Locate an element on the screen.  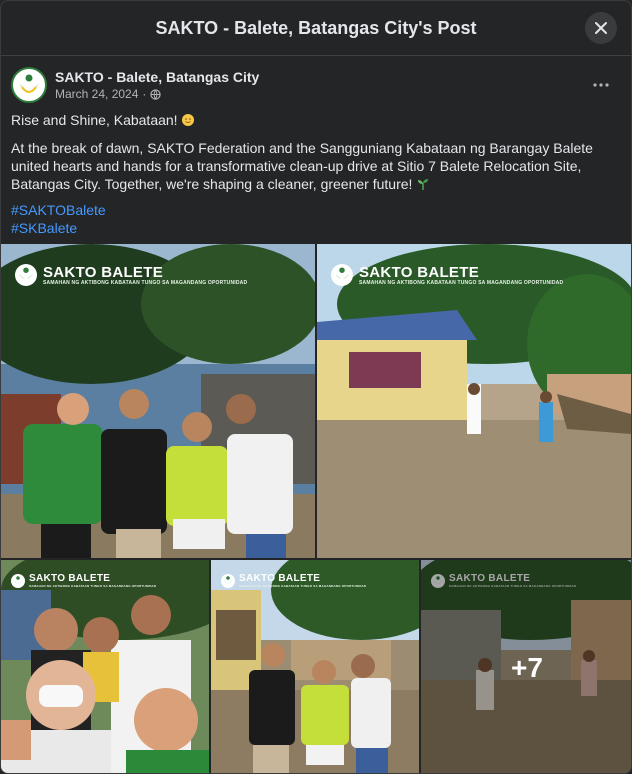
close-icon is located at coordinates (601, 28).